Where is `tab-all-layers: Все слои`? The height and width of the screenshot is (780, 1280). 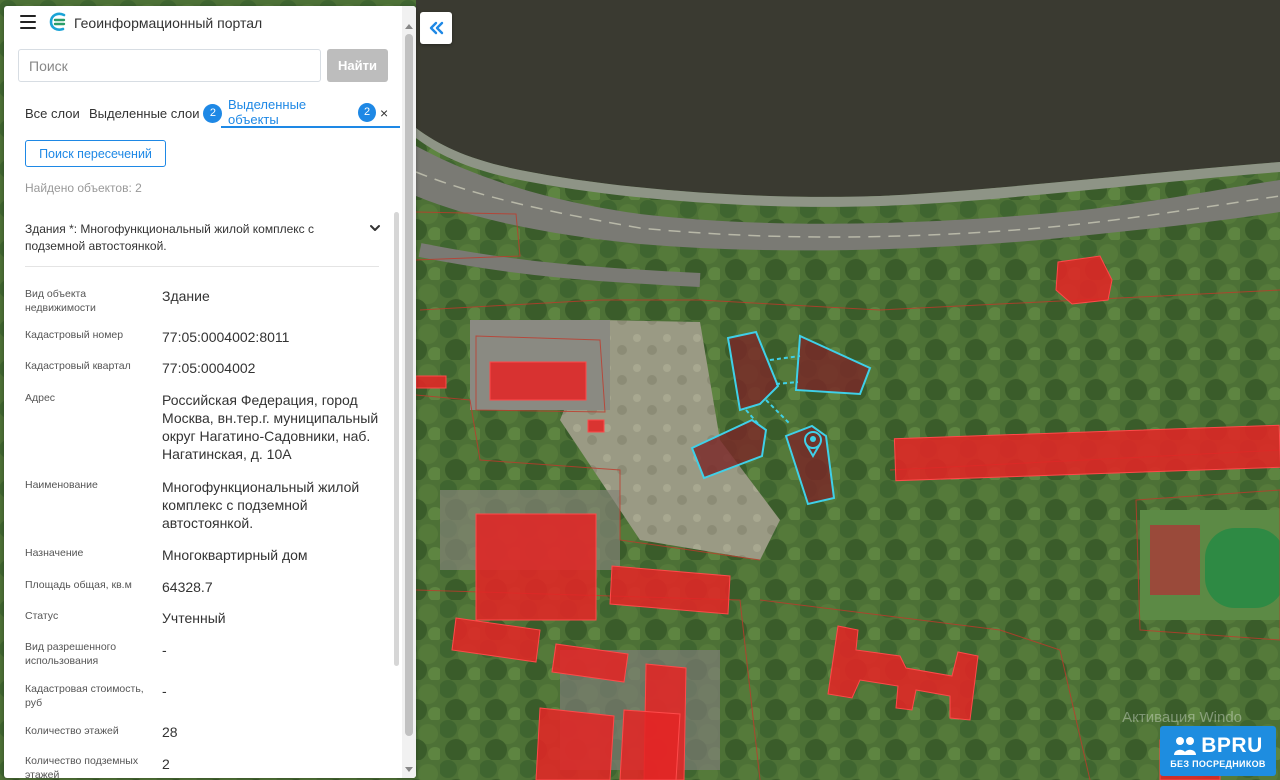
tab-all-layers: Все слои is located at coordinates (52, 113).